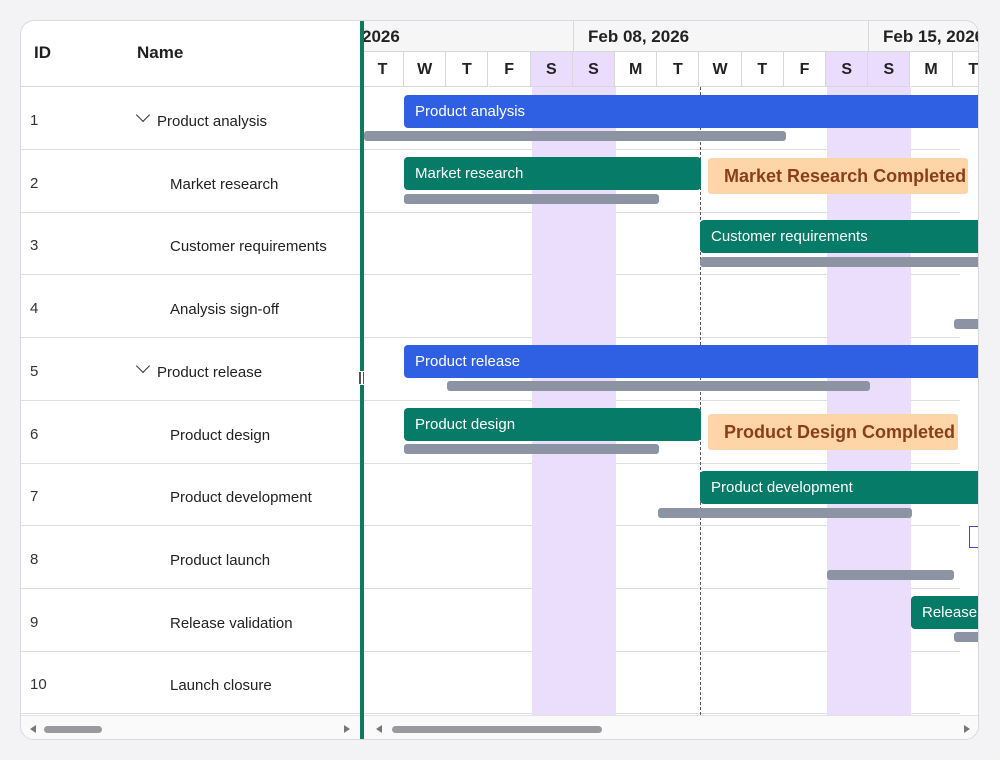 The width and height of the screenshot is (1000, 760). I want to click on timeline-week: Feb 15, 2026, so click(923, 36).